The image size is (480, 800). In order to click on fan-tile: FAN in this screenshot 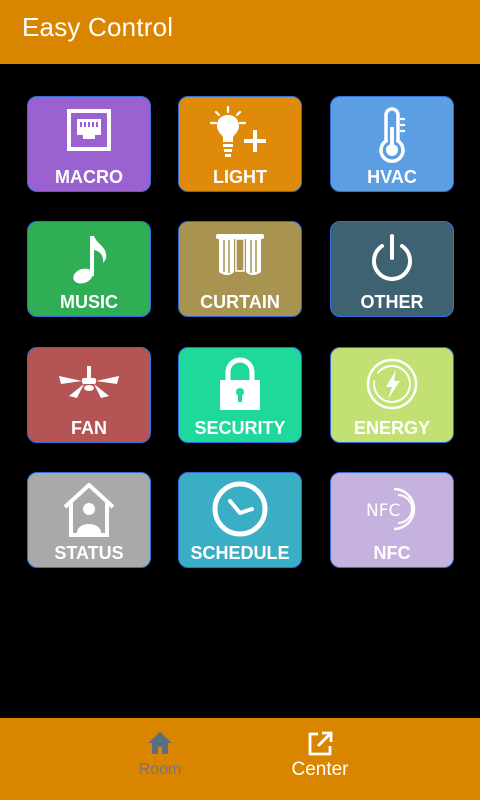, I will do `click(89, 395)`.